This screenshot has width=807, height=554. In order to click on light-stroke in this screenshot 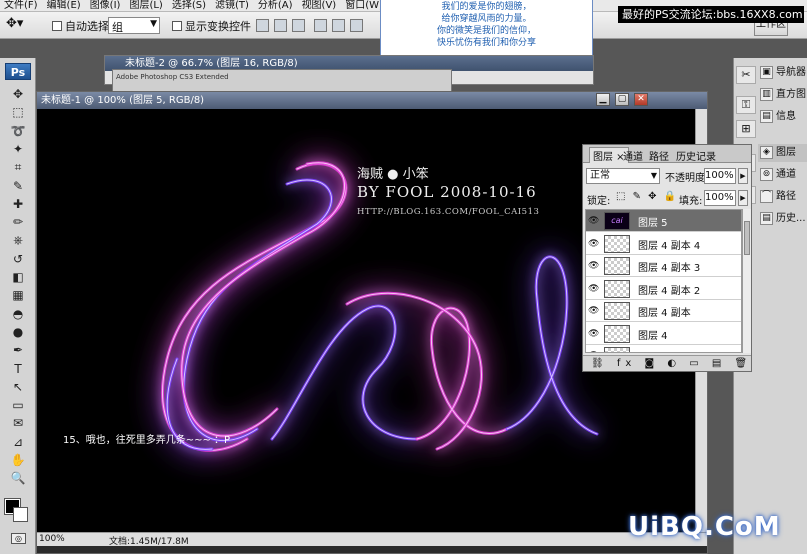, I will do `click(257, 310)`.